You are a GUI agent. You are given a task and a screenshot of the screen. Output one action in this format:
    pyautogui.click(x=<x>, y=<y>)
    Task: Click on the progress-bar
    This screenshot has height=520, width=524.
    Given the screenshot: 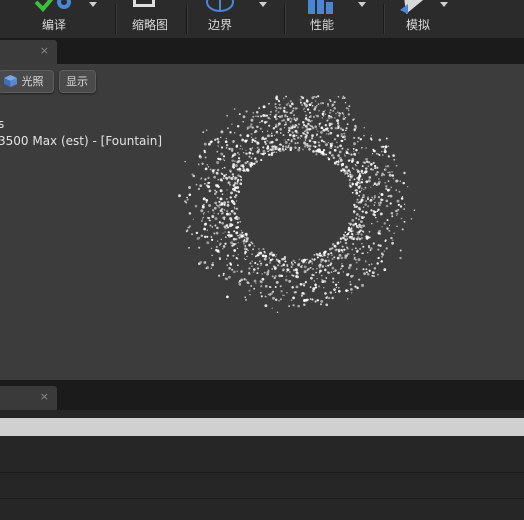 What is the action you would take?
    pyautogui.click(x=262, y=427)
    